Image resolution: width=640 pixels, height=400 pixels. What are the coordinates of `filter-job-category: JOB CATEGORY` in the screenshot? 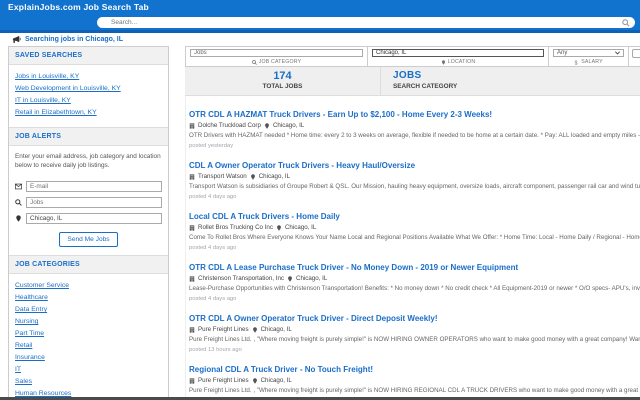 It's located at (277, 56).